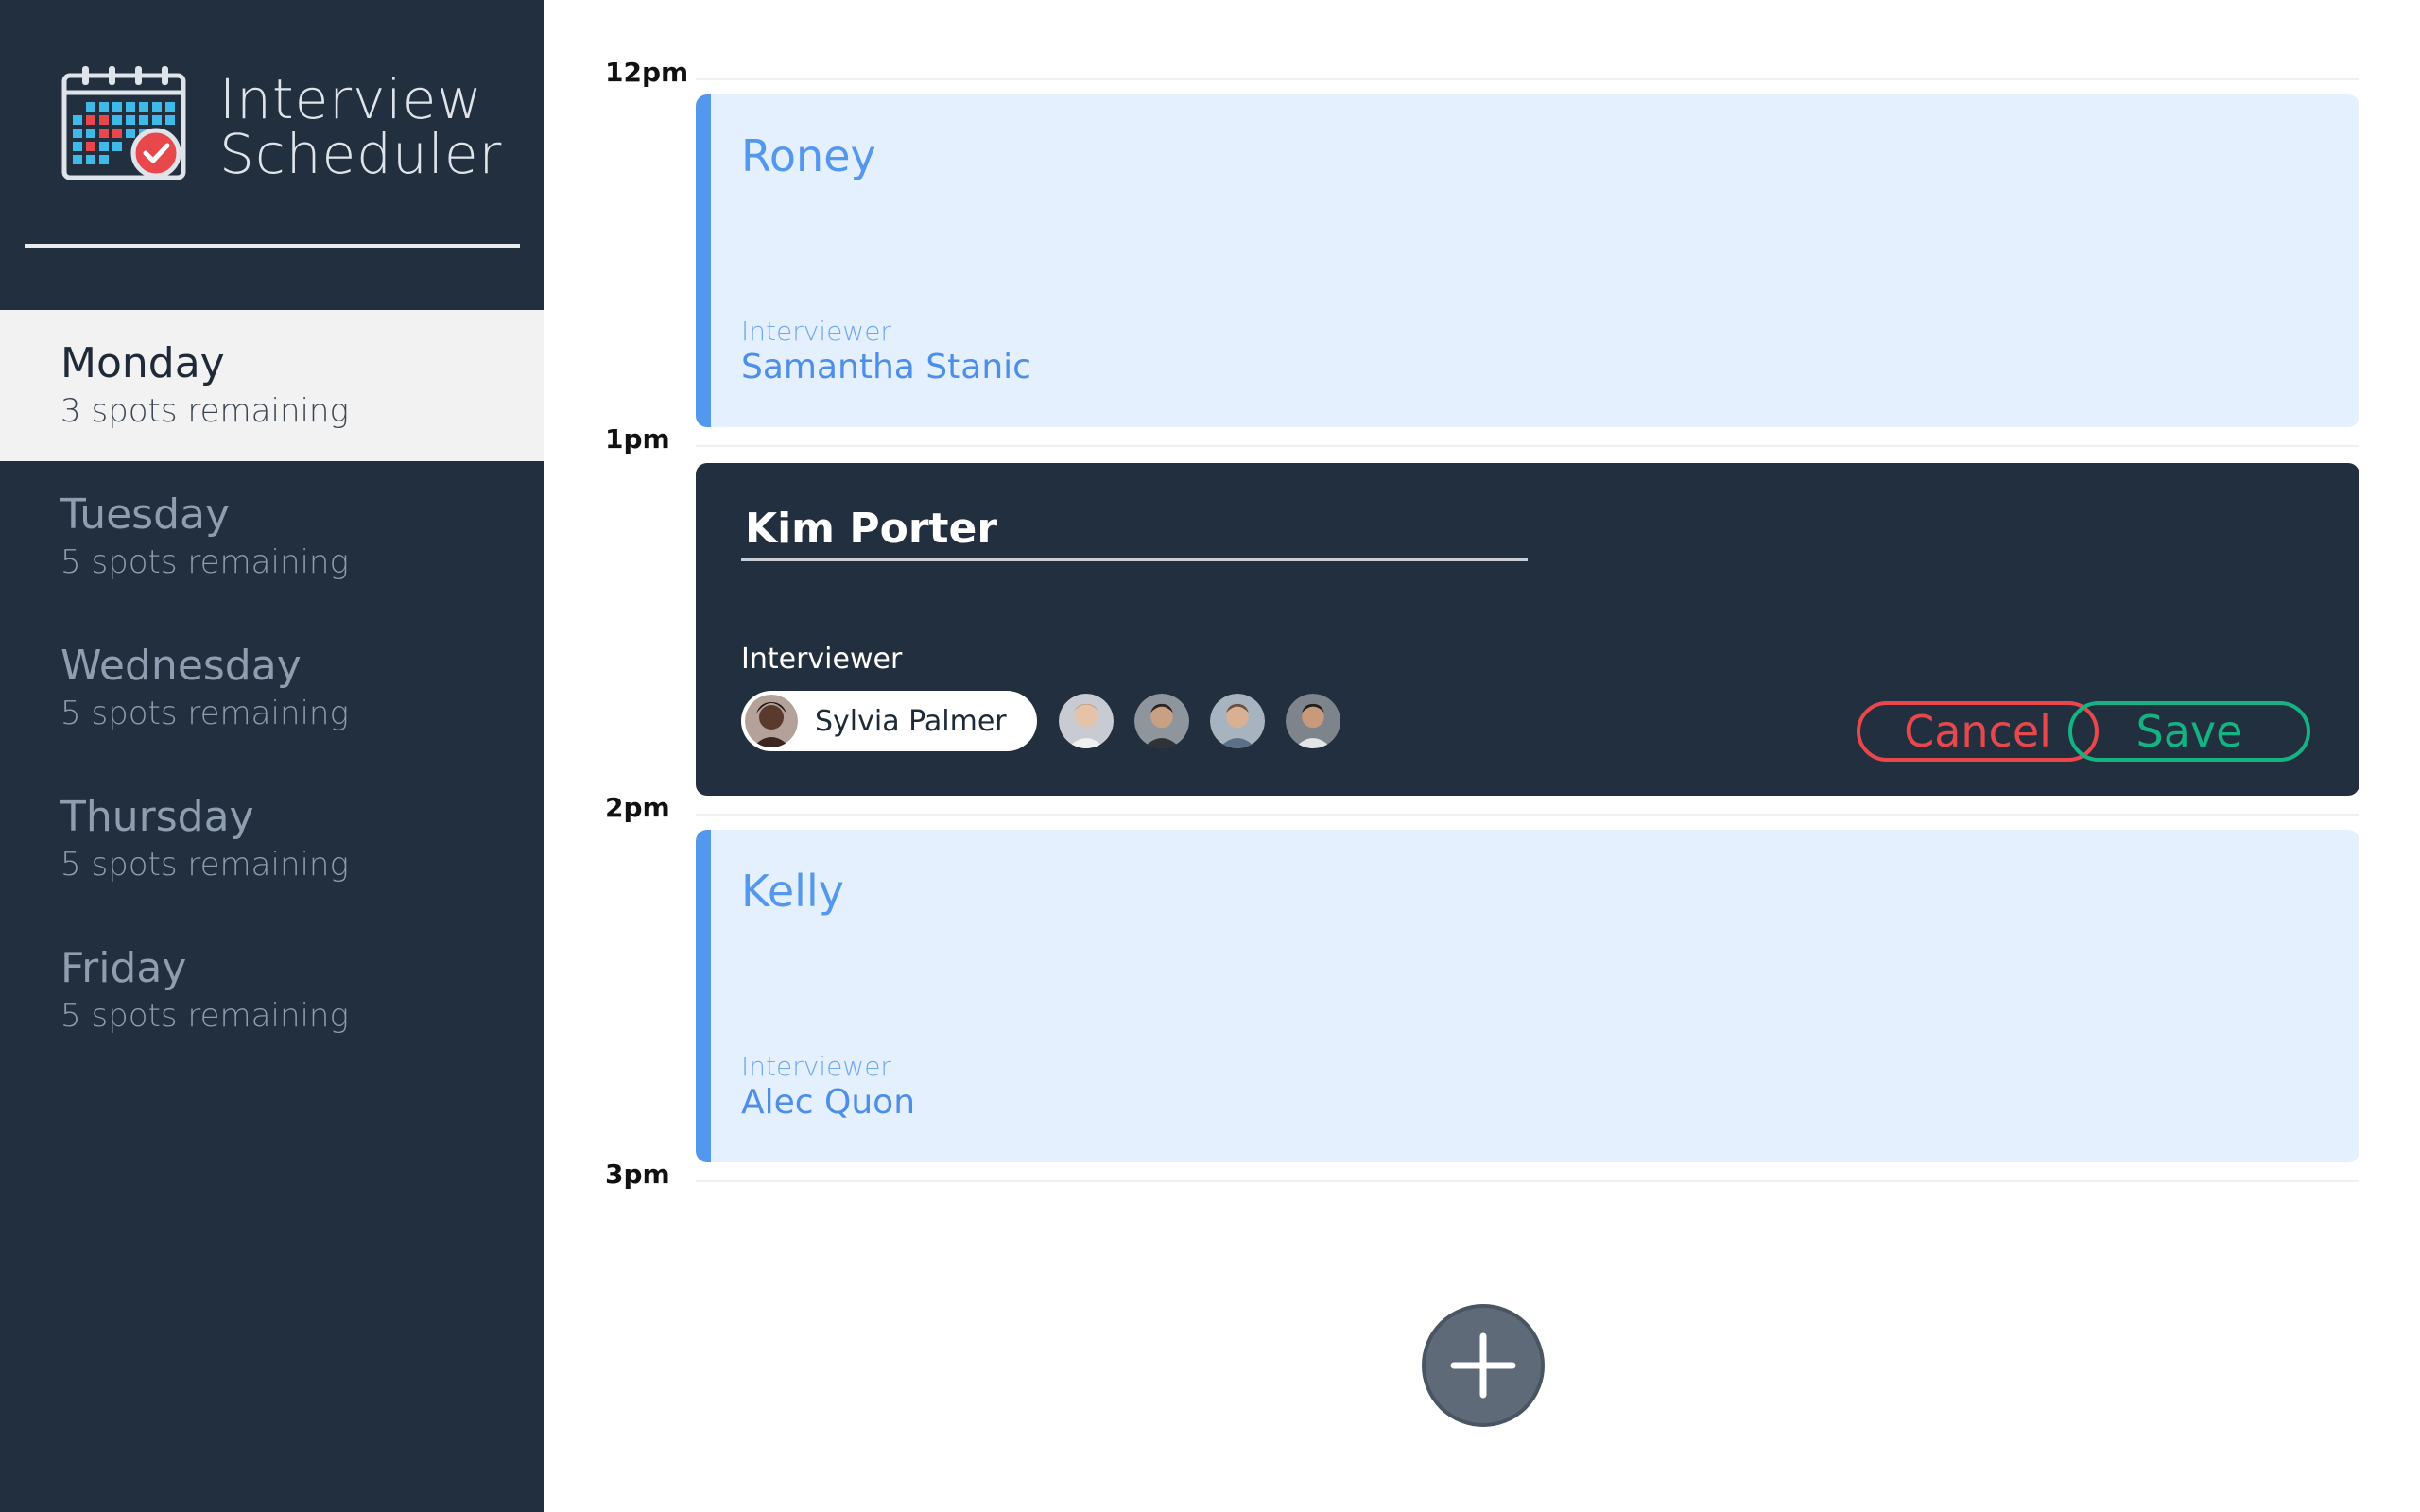 This screenshot has height=1512, width=2420. I want to click on app-title: Interview Scheduler, so click(360, 126).